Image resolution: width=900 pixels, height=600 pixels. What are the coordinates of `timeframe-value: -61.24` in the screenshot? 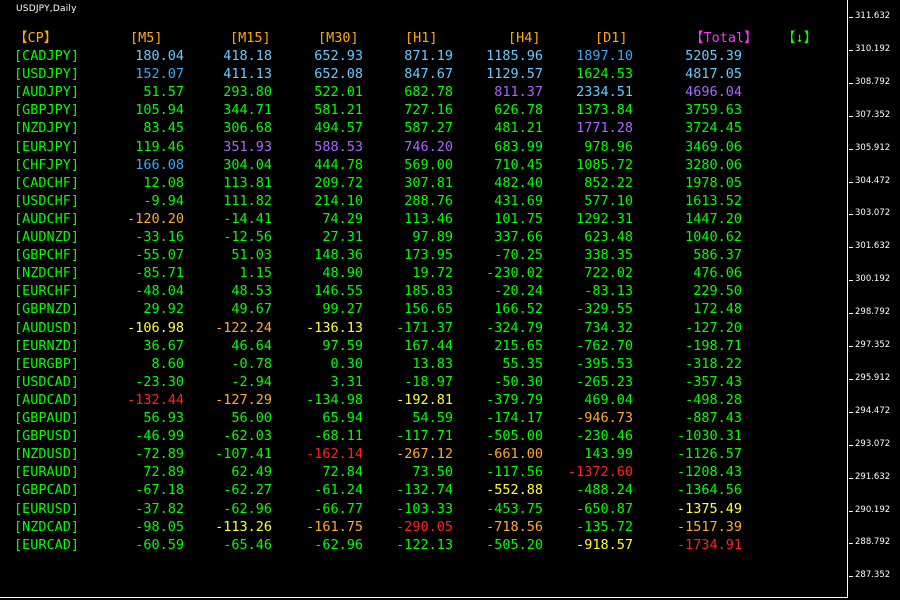 It's located at (338, 490).